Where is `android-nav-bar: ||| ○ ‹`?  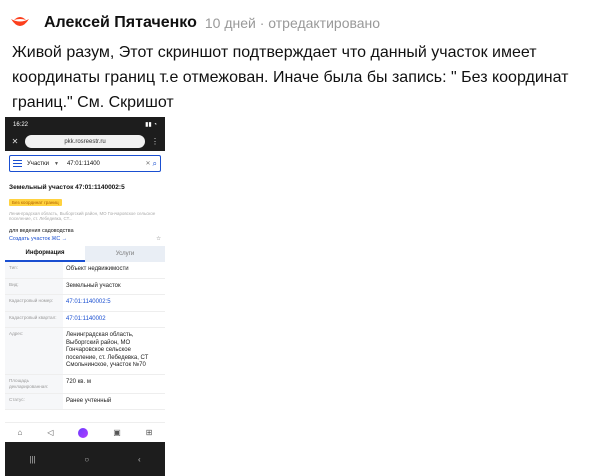
android-nav-bar: ||| ○ ‹ is located at coordinates (85, 459).